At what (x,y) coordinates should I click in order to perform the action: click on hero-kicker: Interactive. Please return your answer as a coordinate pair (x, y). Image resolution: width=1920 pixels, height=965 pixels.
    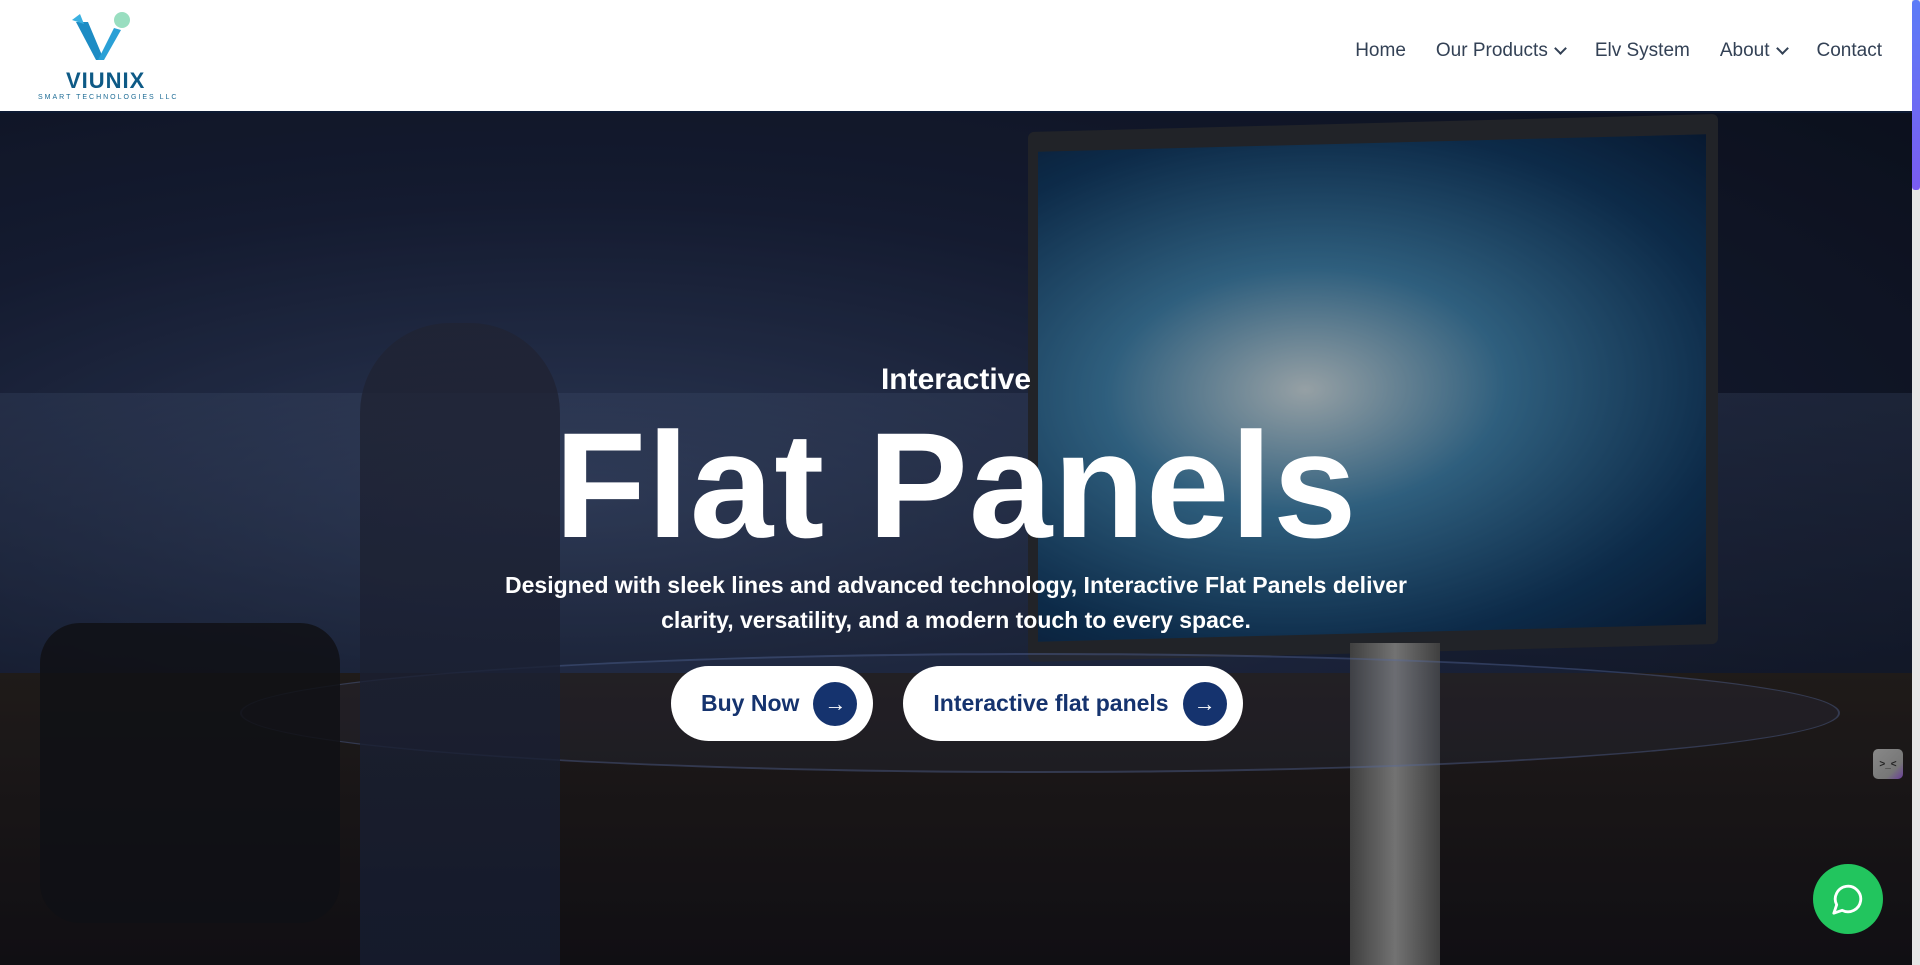
    Looking at the image, I should click on (956, 380).